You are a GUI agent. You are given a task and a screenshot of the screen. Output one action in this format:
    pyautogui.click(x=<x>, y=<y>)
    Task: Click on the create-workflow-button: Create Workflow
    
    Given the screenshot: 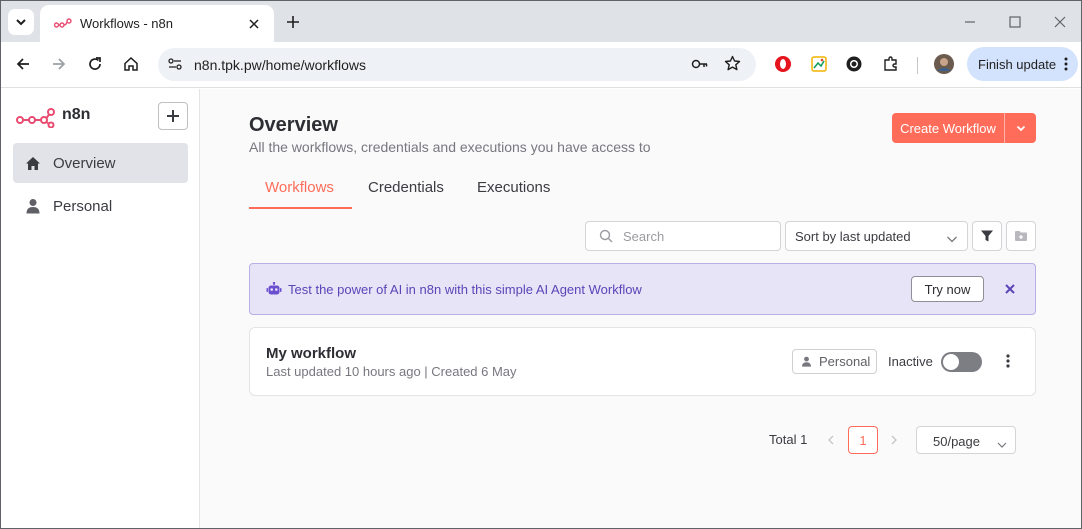 What is the action you would take?
    pyautogui.click(x=964, y=128)
    